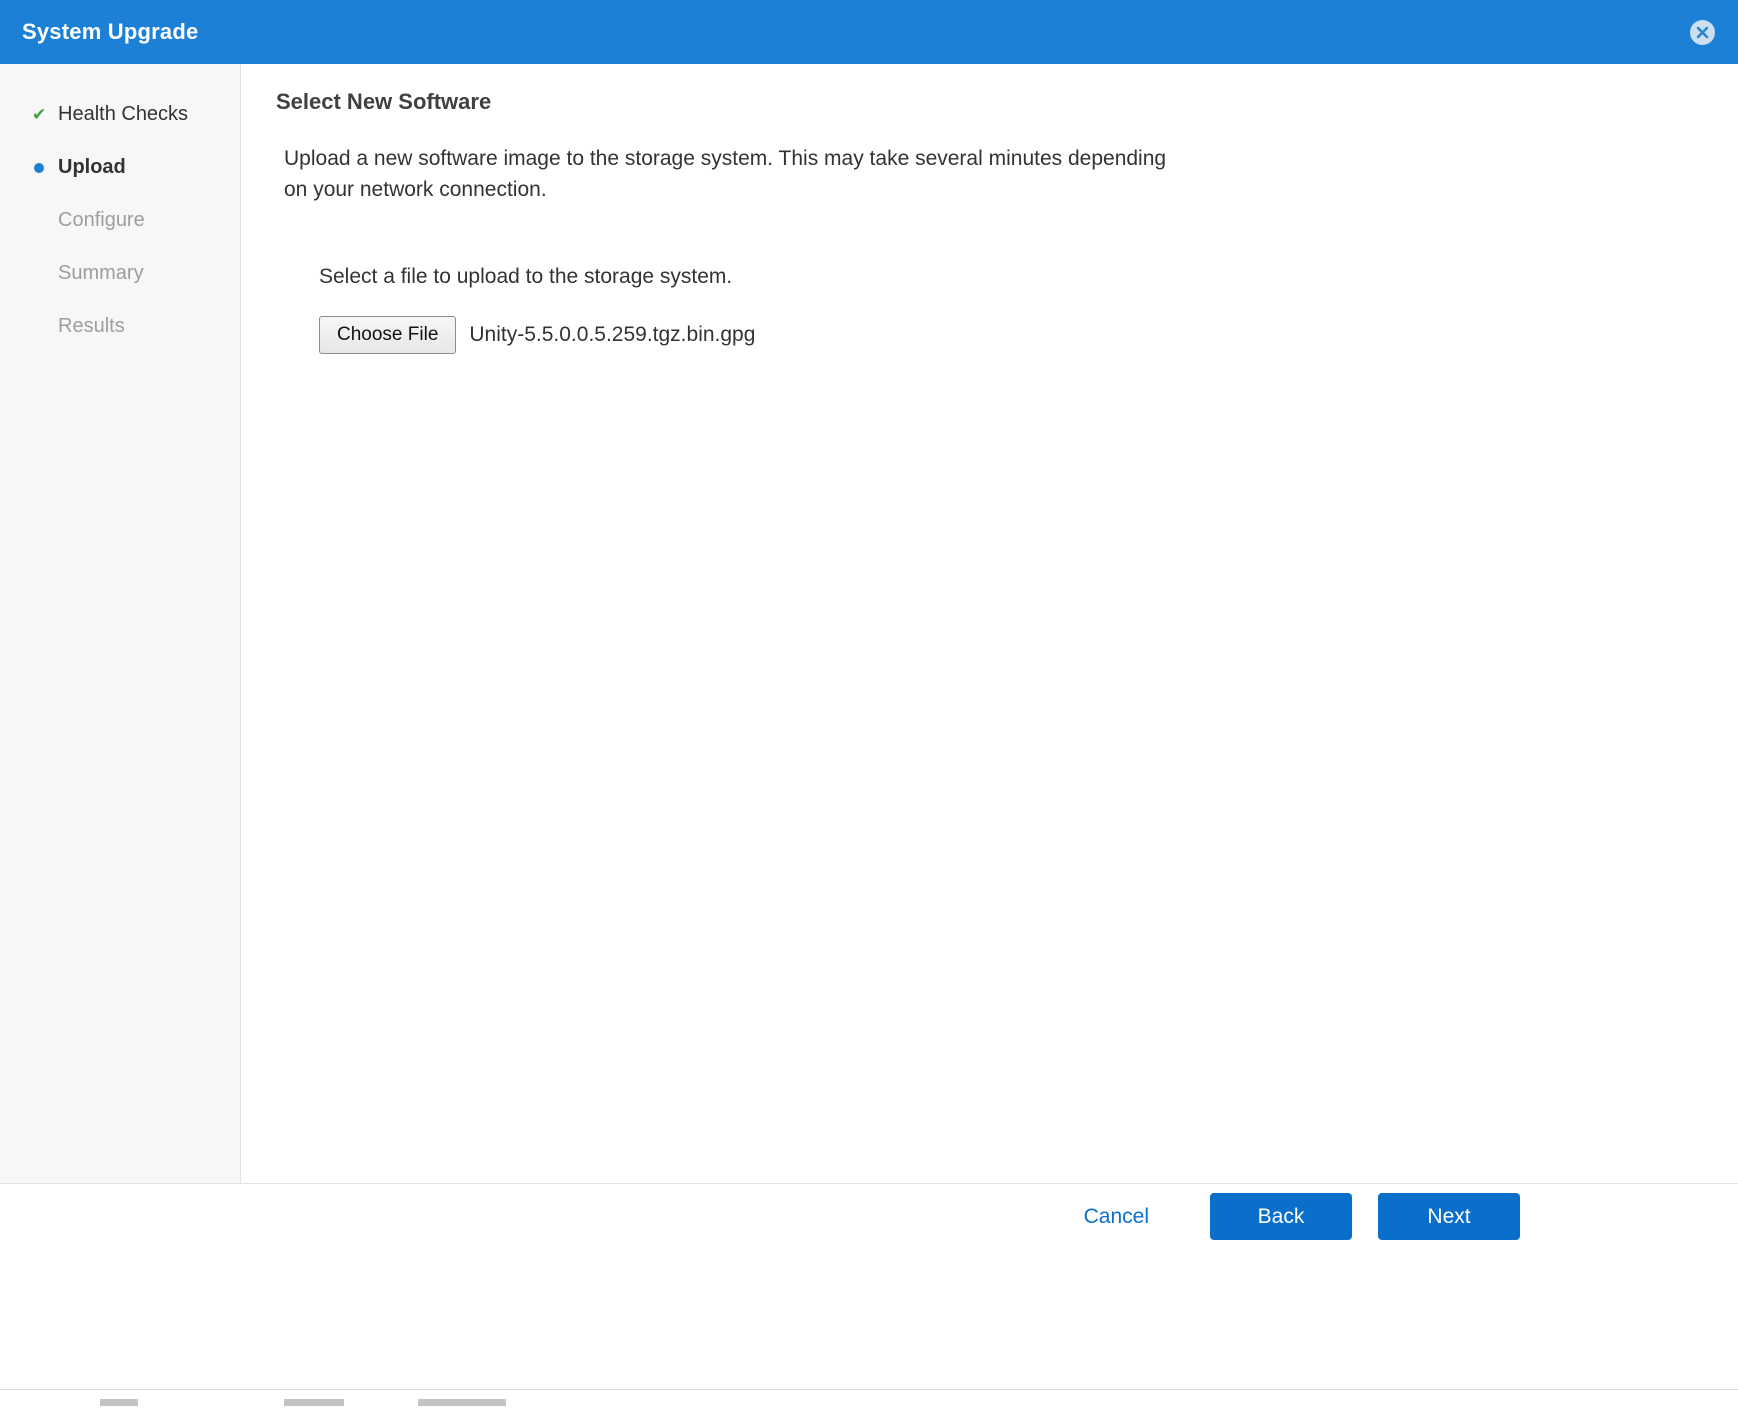 This screenshot has width=1738, height=1408. I want to click on step-label: Health Checks, so click(123, 114).